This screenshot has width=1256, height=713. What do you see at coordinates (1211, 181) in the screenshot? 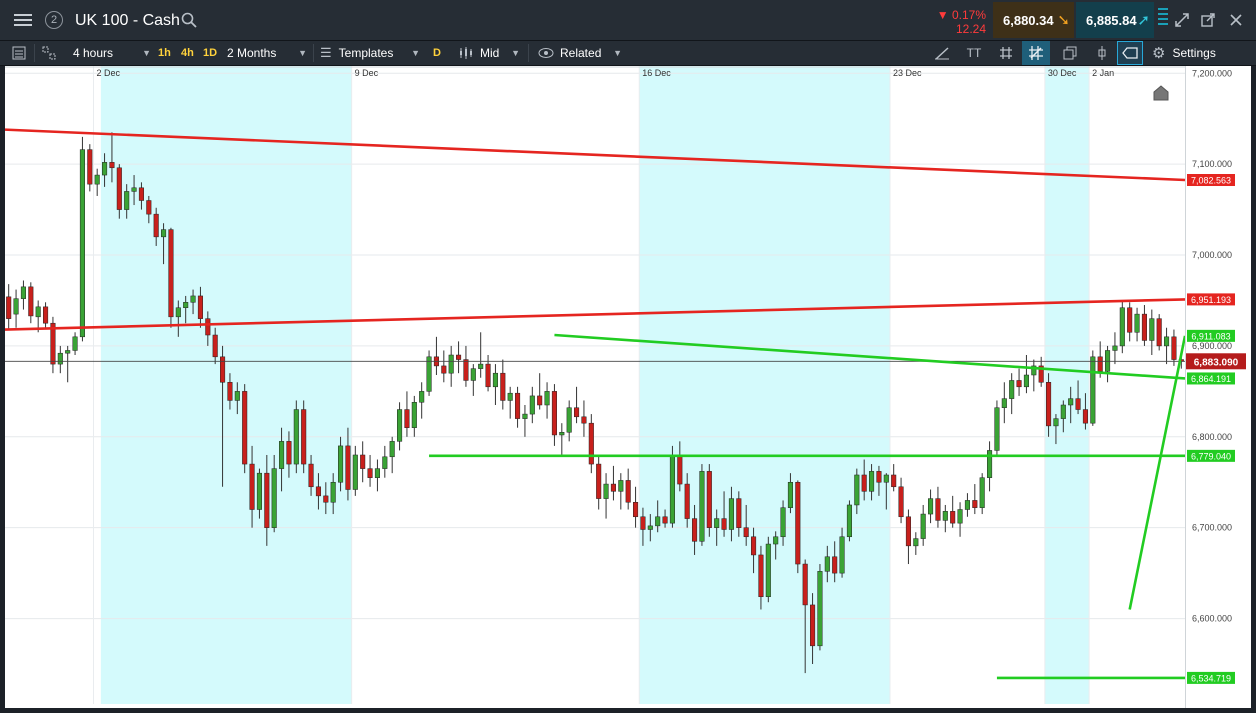
I see `level-label: 7,082.563` at bounding box center [1211, 181].